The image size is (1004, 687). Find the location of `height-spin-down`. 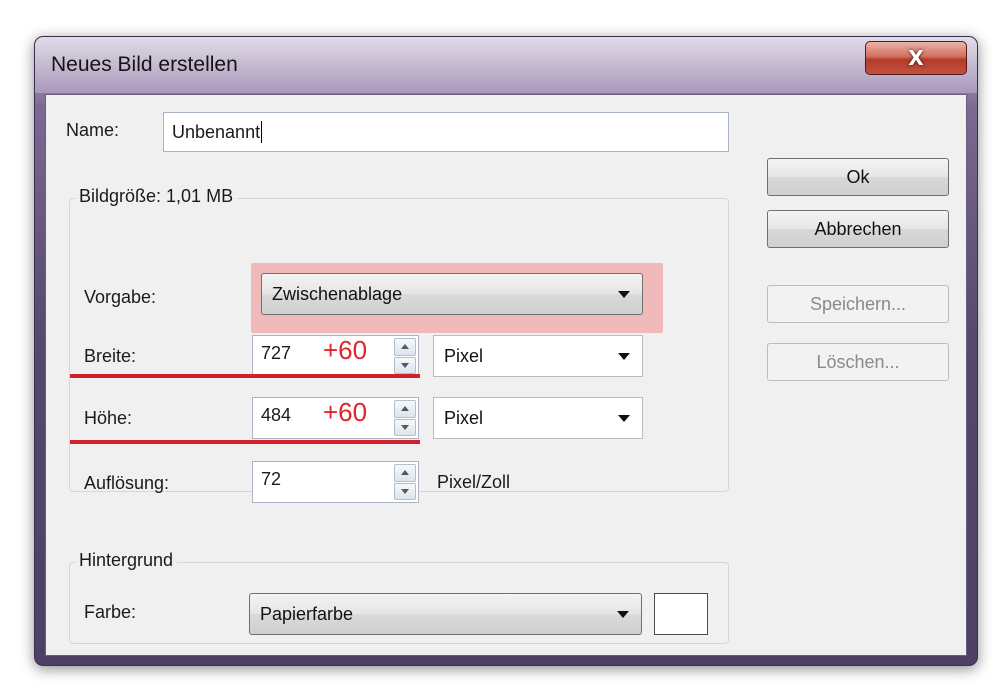

height-spin-down is located at coordinates (405, 427).